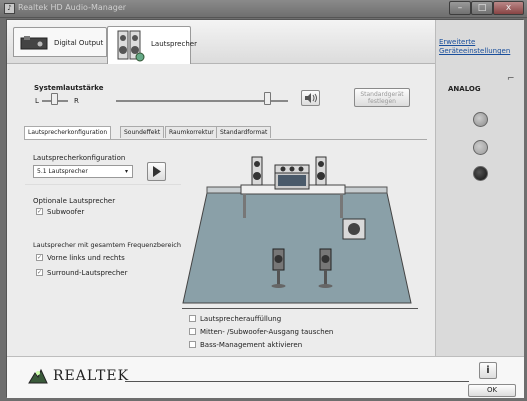  I want to click on chevron-down-icon: ▾, so click(126, 171).